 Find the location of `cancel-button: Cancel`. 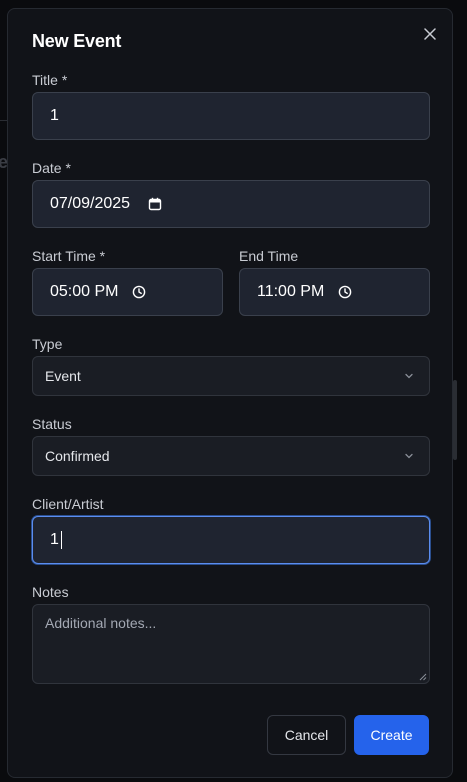

cancel-button: Cancel is located at coordinates (306, 735).